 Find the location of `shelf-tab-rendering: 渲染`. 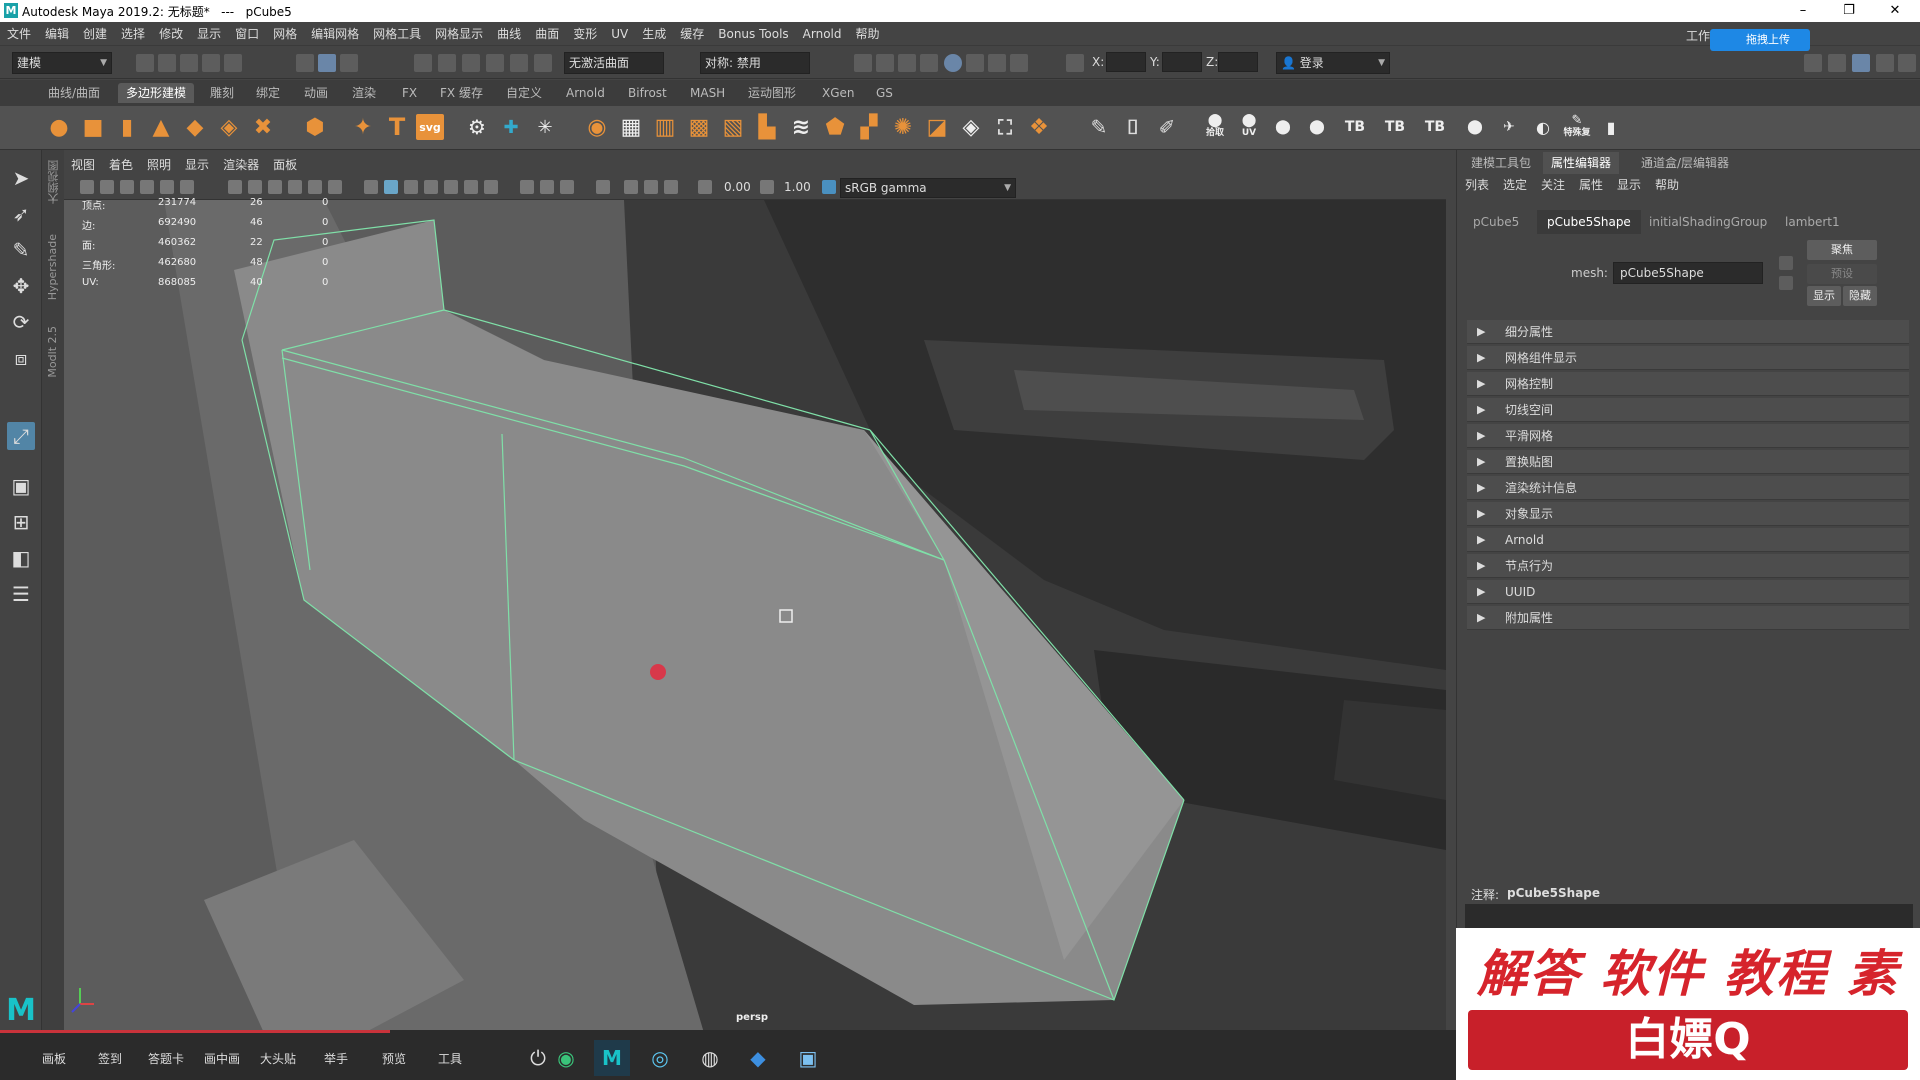

shelf-tab-rendering: 渲染 is located at coordinates (364, 93).